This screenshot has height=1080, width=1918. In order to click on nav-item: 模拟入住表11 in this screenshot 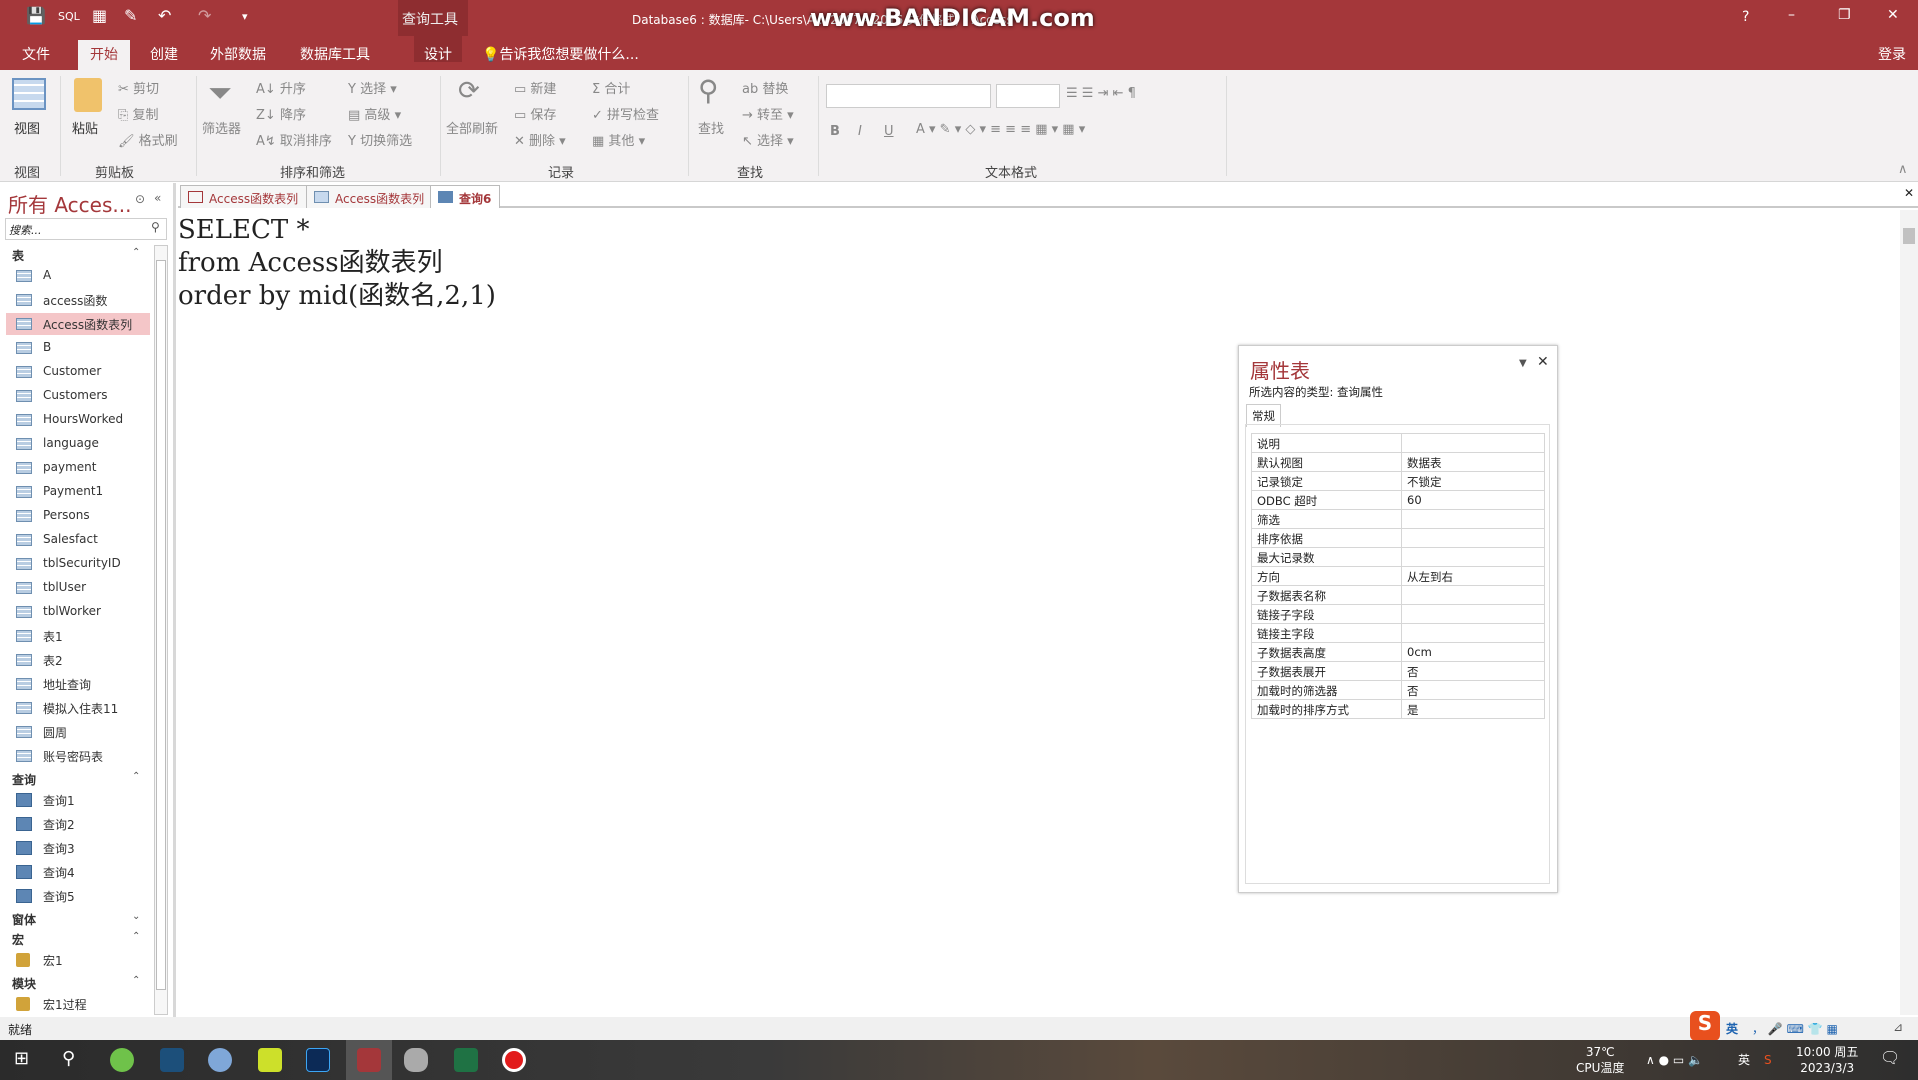, I will do `click(78, 708)`.